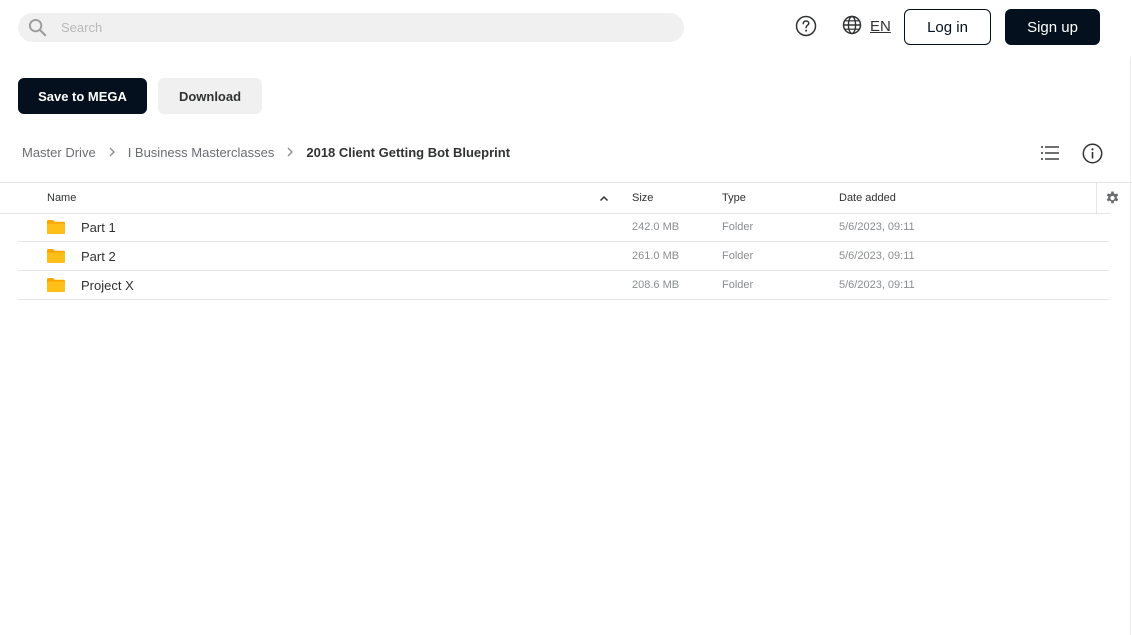 This screenshot has height=635, width=1132. I want to click on signup-button: Sign up, so click(1052, 27).